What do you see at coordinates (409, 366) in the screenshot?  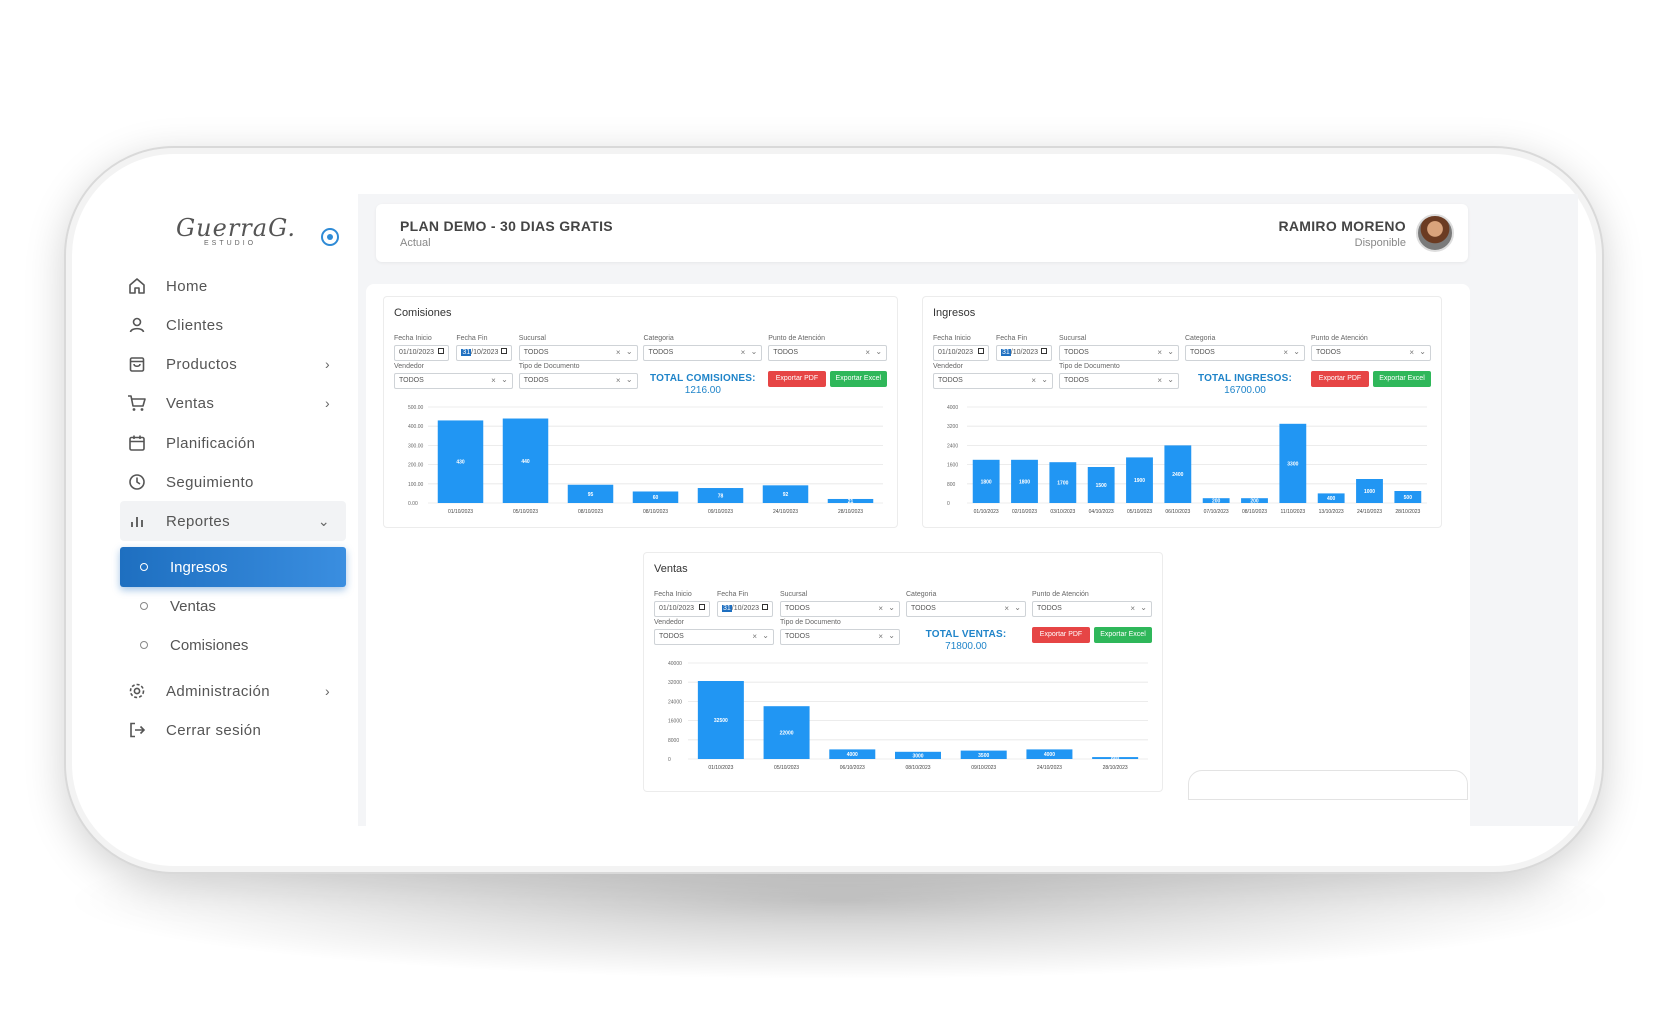 I see `vendedor-label: Vendedor` at bounding box center [409, 366].